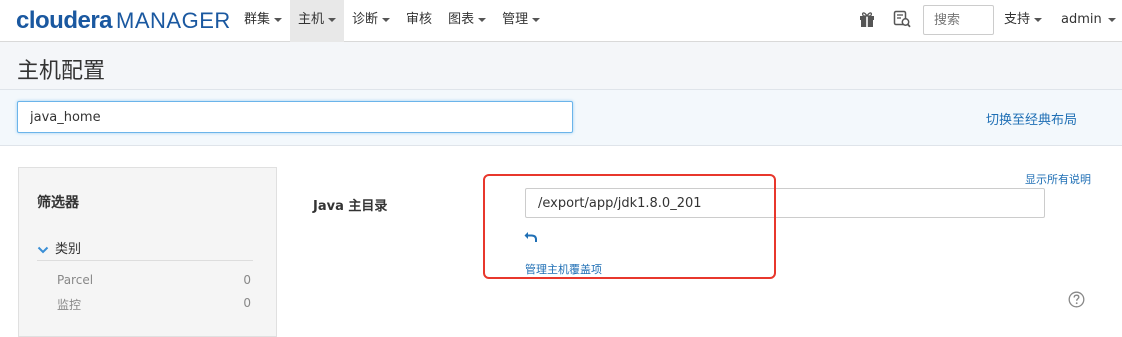 This screenshot has width=1122, height=337. Describe the element at coordinates (350, 206) in the screenshot. I see `property-label: Java 主目录` at that location.